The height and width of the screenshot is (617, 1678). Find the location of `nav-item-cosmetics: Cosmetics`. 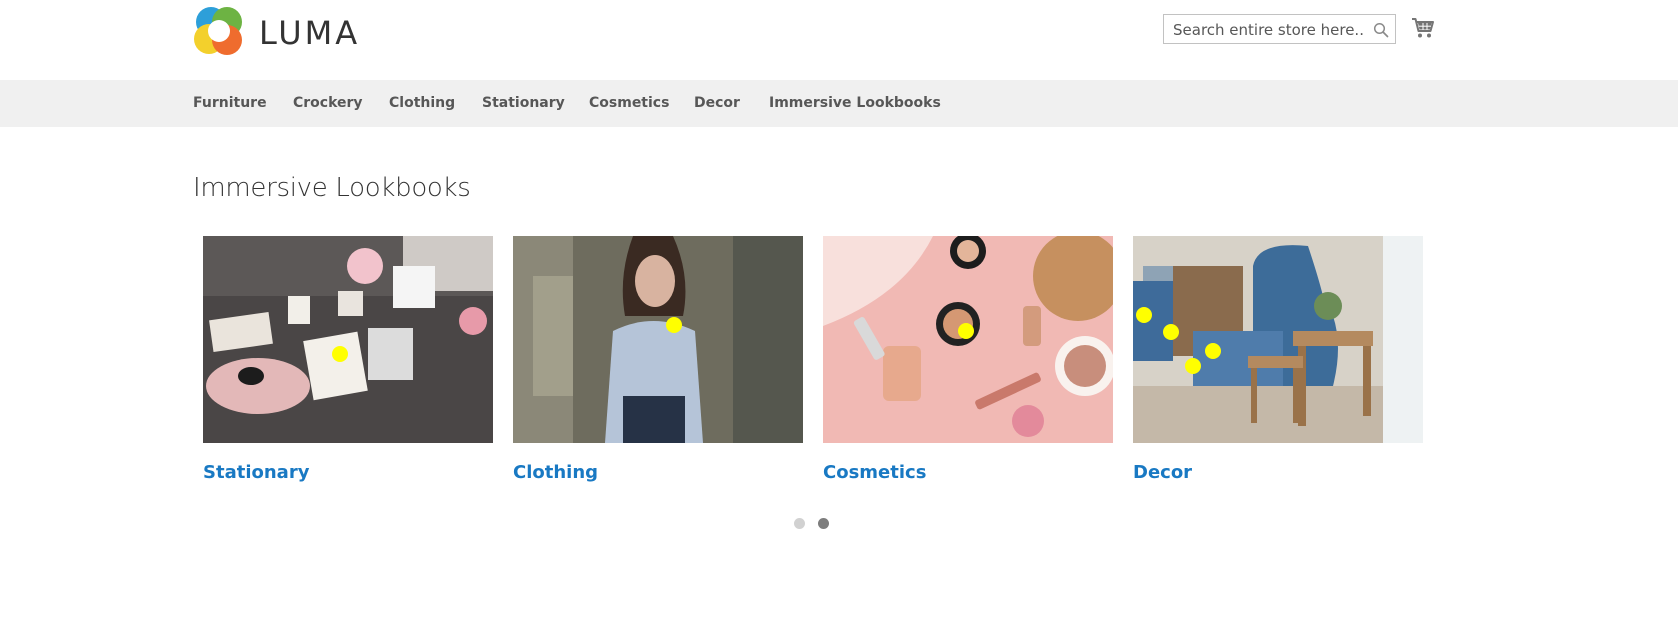

nav-item-cosmetics: Cosmetics is located at coordinates (629, 103).